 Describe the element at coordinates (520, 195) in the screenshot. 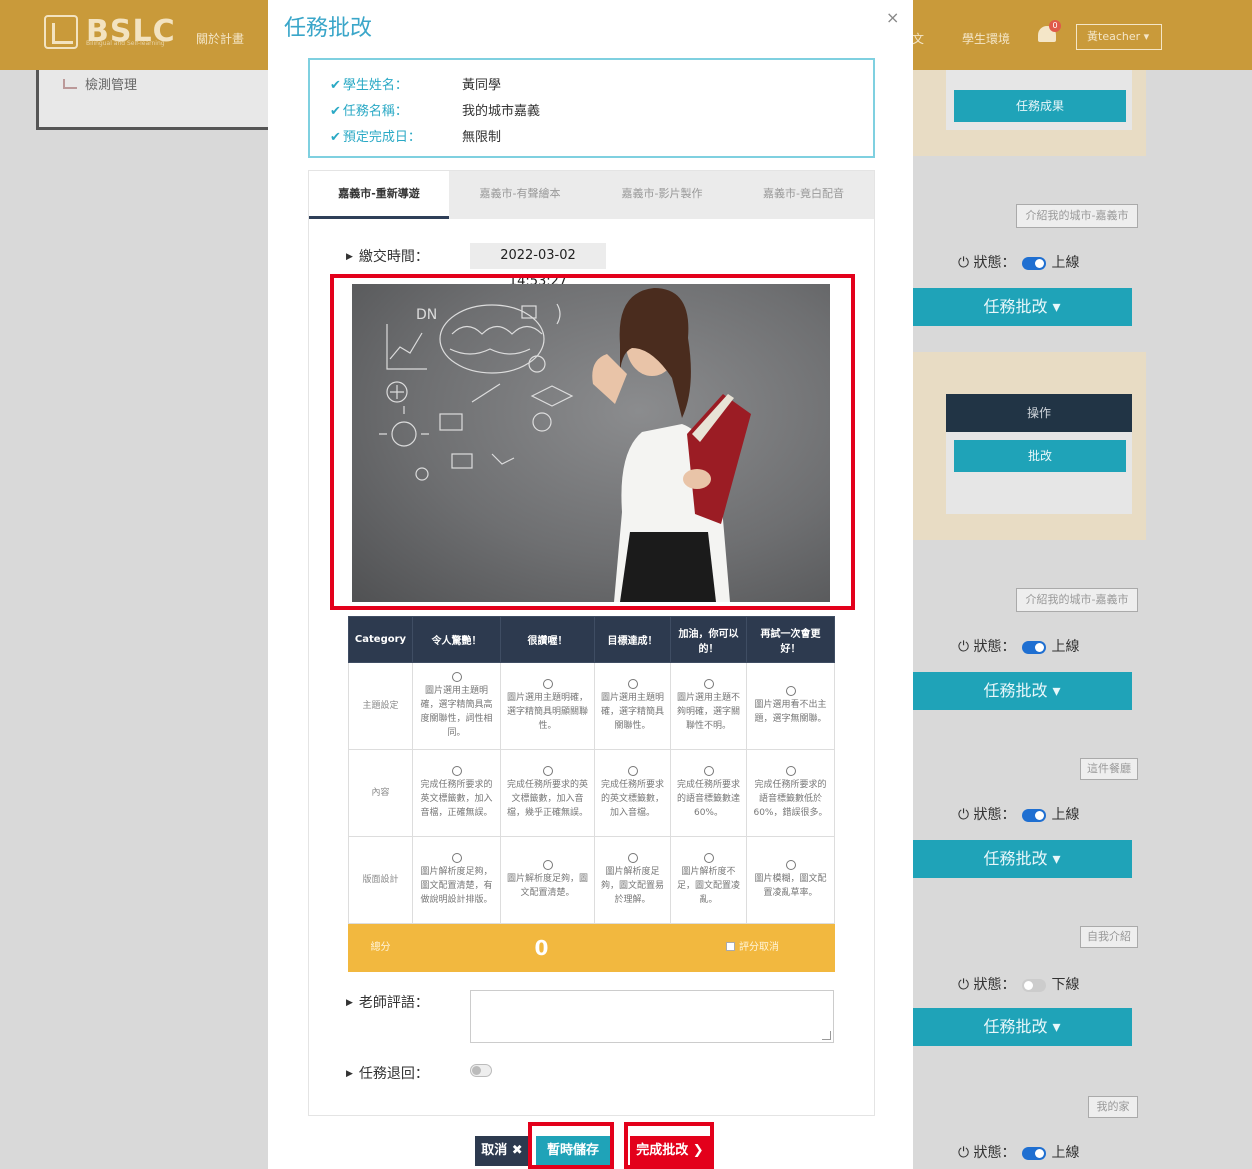

I see `tab-picture-book: 嘉義市-有聲繪本` at that location.